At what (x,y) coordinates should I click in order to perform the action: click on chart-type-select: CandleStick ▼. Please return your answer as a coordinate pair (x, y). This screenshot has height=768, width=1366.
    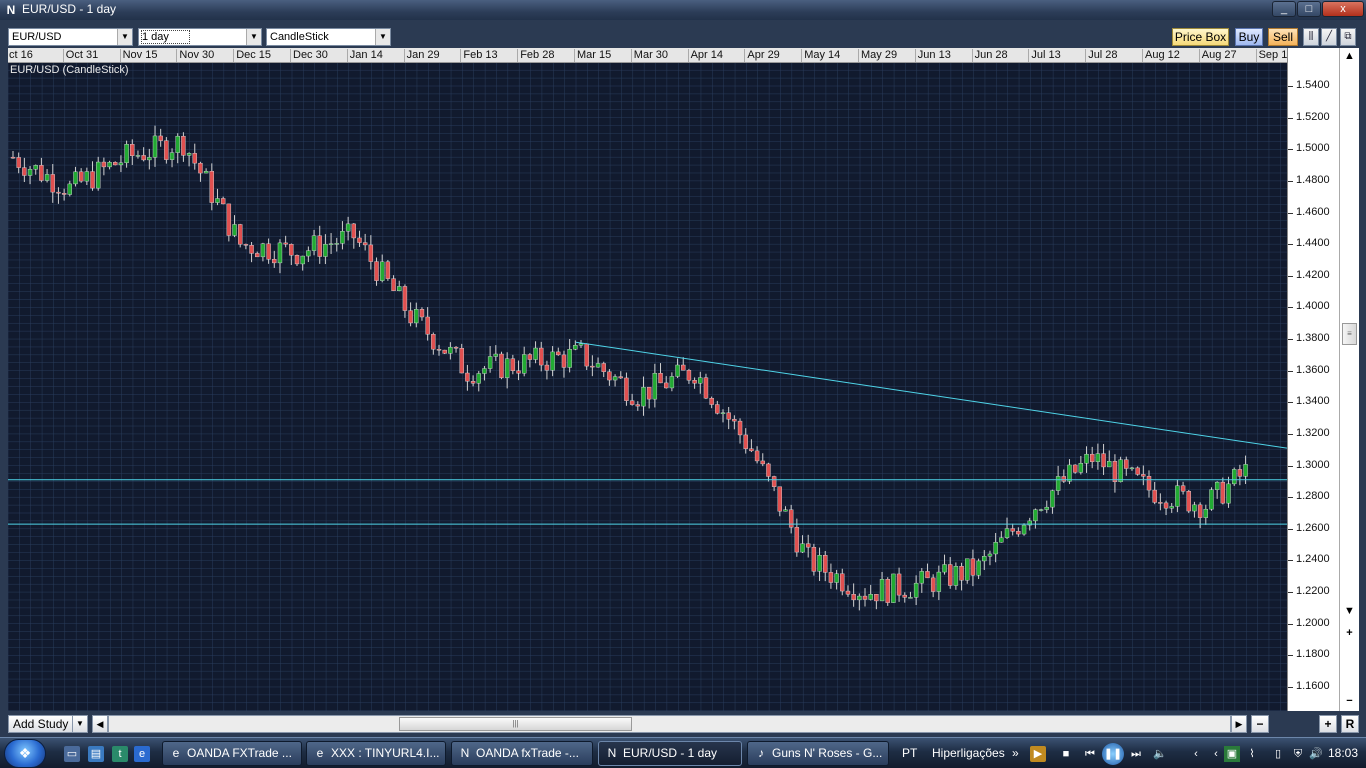
    Looking at the image, I should click on (328, 37).